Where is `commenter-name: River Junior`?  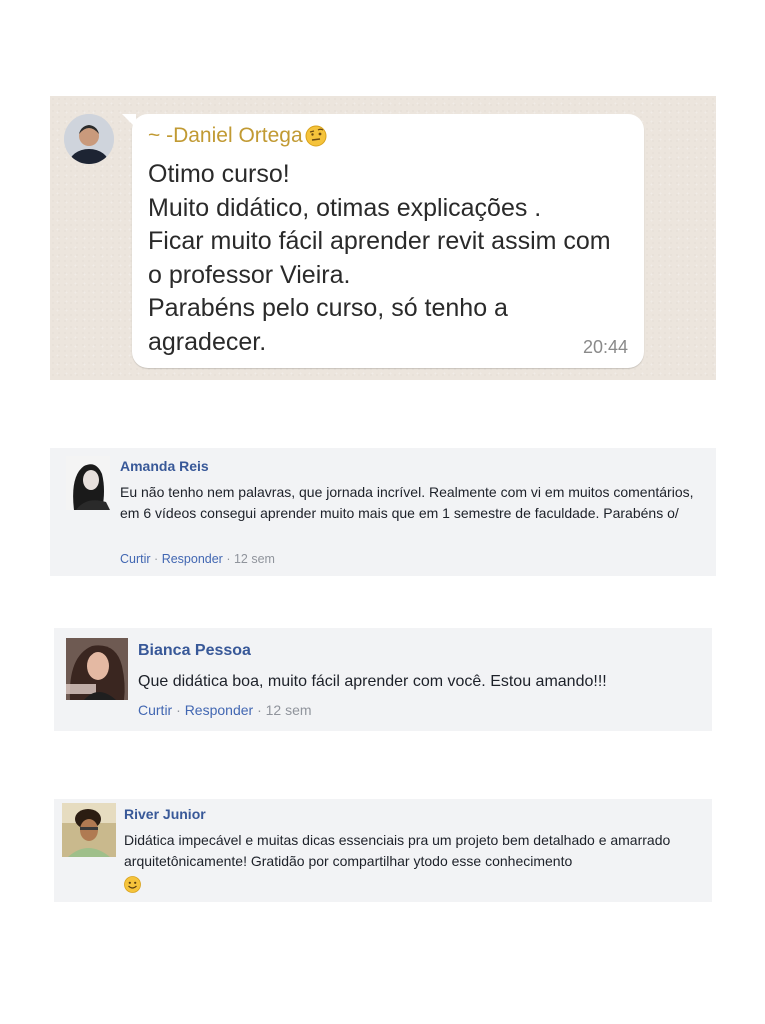
commenter-name: River Junior is located at coordinates (165, 814).